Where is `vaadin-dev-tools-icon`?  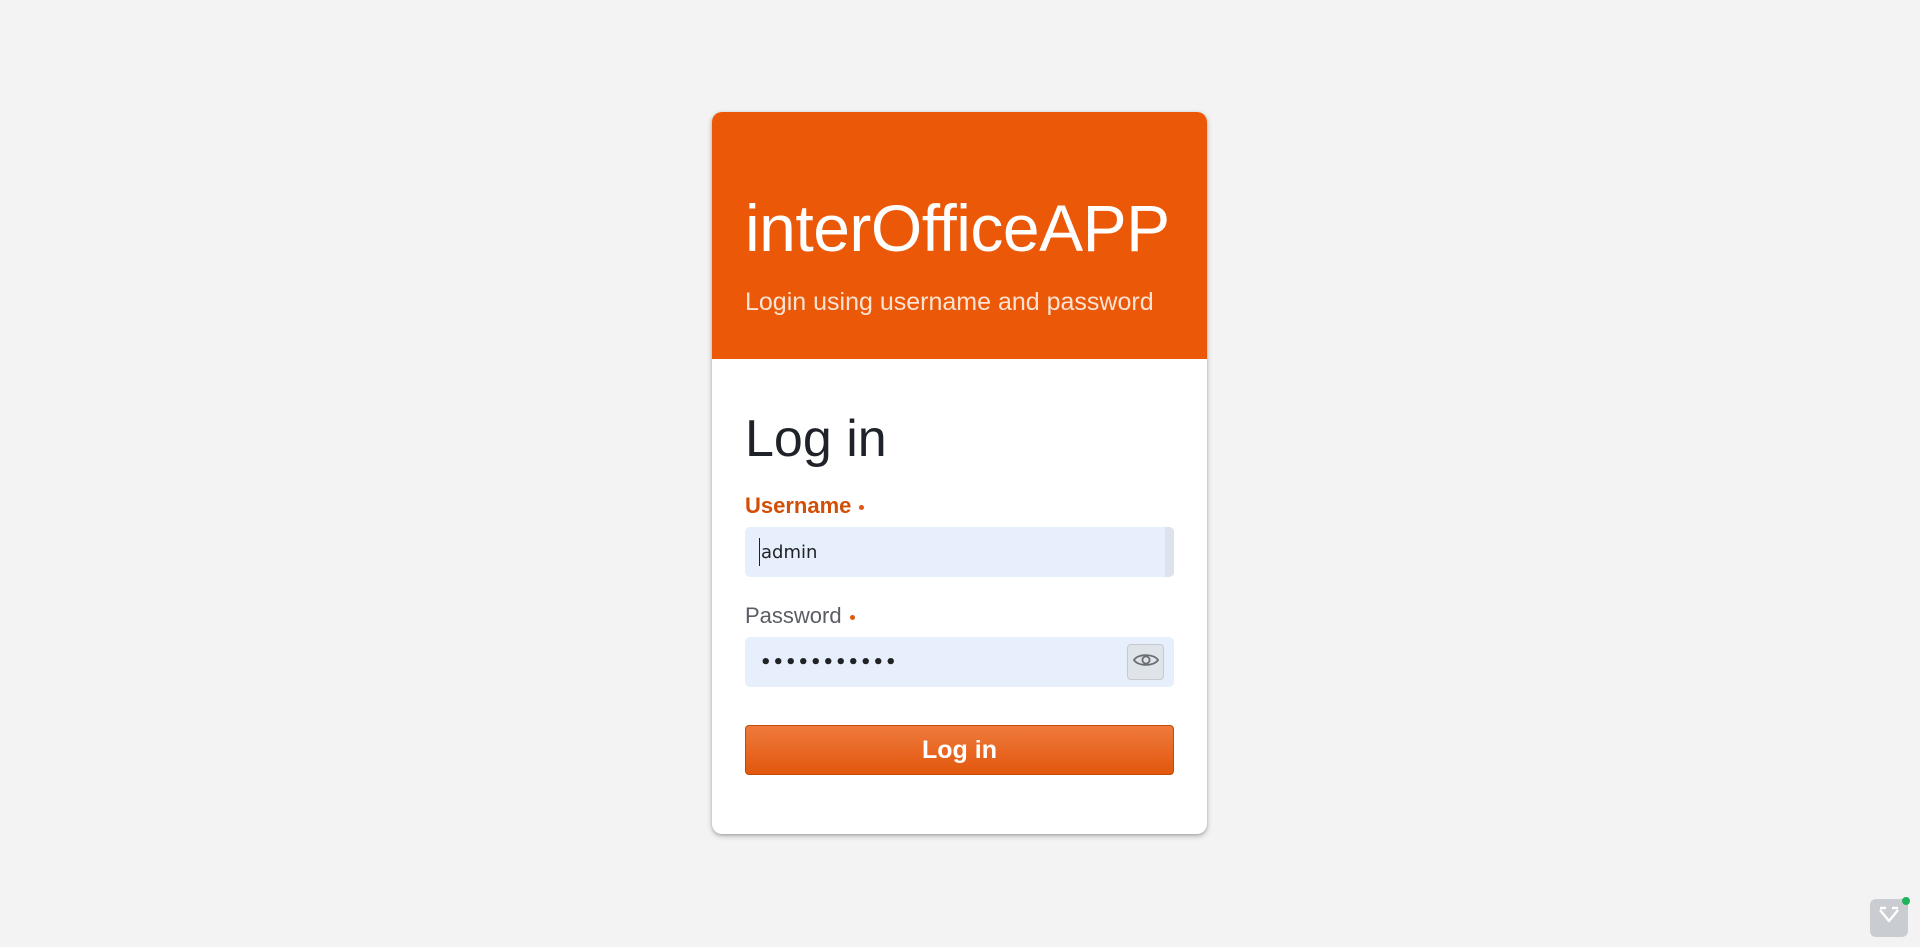 vaadin-dev-tools-icon is located at coordinates (1889, 918).